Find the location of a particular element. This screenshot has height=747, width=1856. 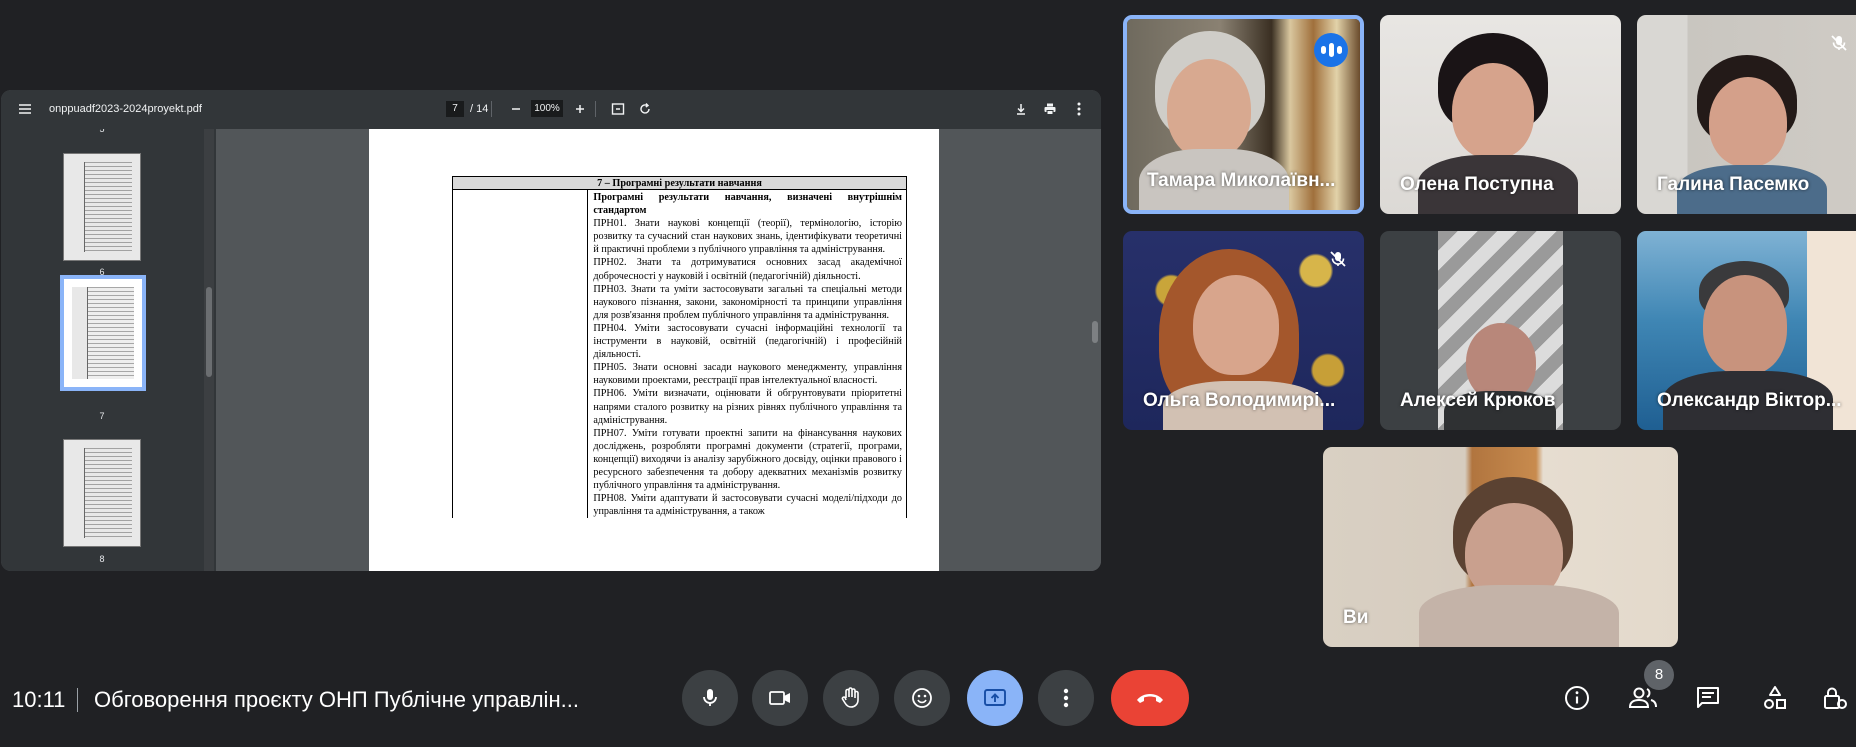

chat-icon is located at coordinates (1708, 697).